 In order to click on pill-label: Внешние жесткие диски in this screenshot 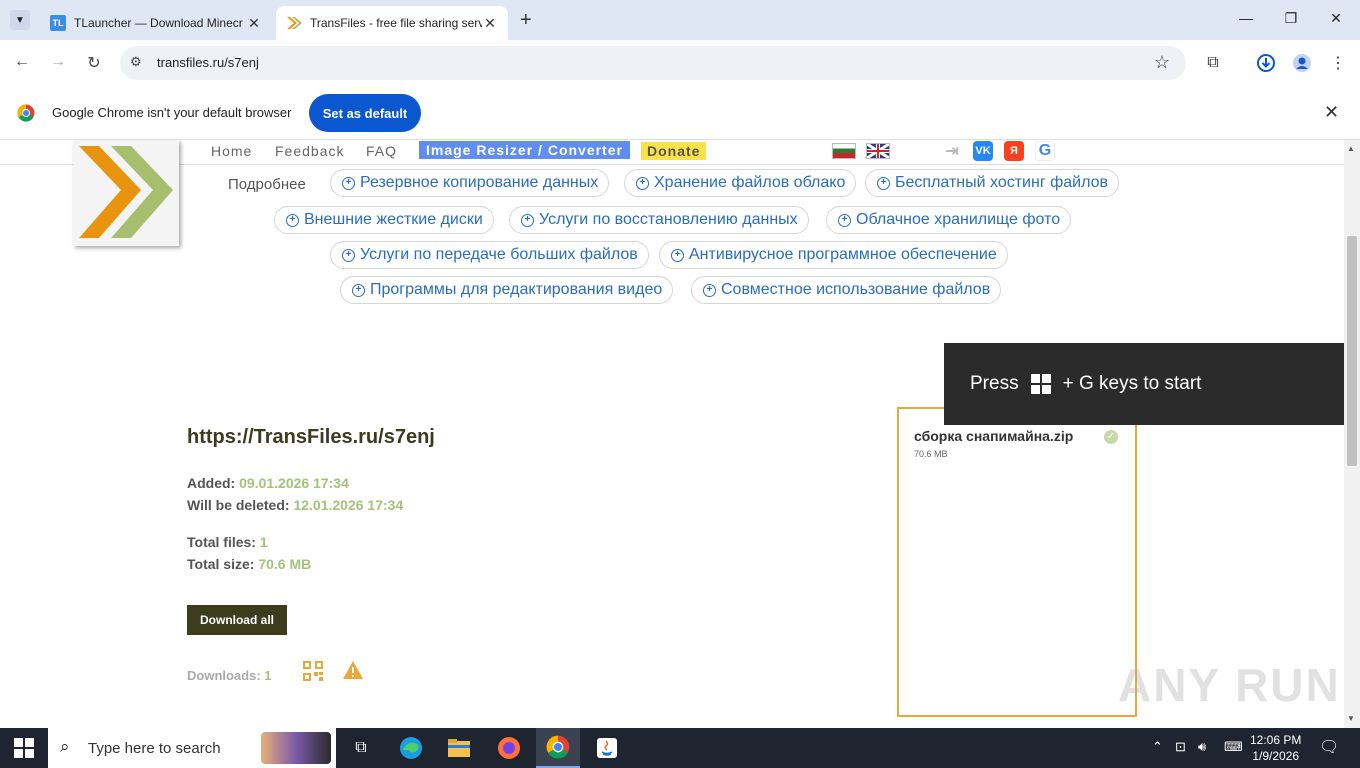, I will do `click(393, 219)`.